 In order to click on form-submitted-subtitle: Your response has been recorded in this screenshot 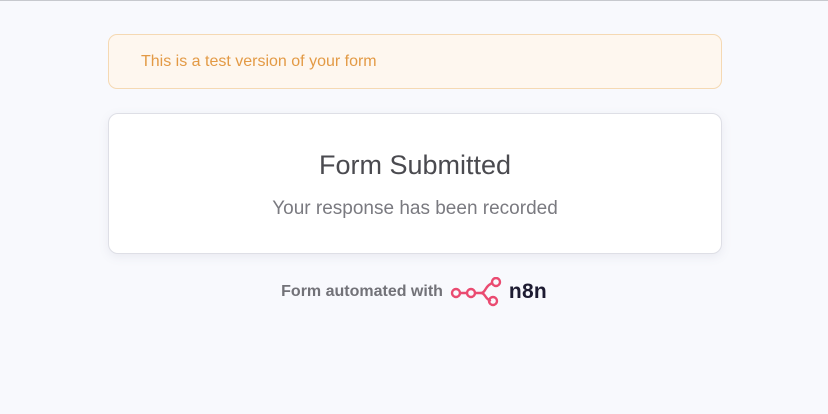, I will do `click(415, 208)`.